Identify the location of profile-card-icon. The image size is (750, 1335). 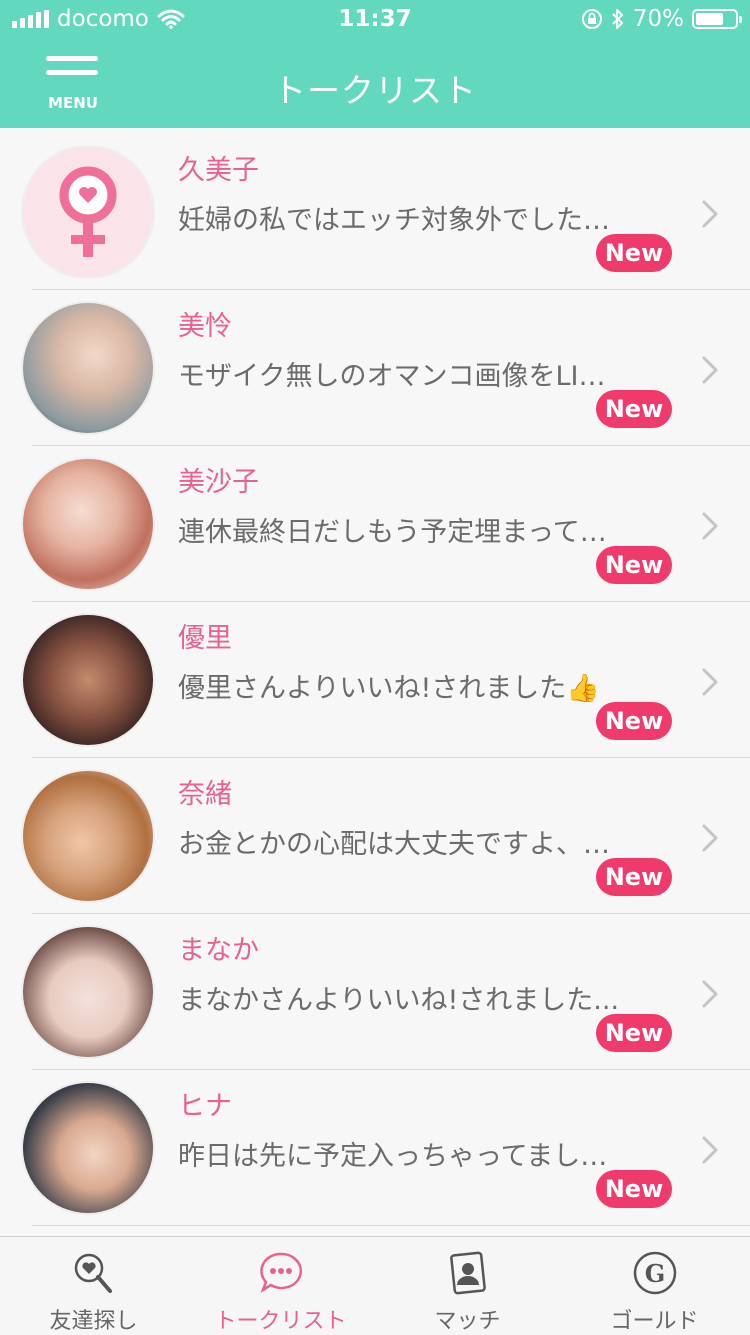
(467, 1273).